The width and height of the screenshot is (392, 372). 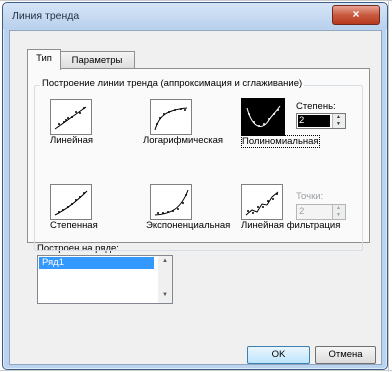 I want to click on series-listbox: Ряд1 ▲ ▼, so click(x=105, y=279).